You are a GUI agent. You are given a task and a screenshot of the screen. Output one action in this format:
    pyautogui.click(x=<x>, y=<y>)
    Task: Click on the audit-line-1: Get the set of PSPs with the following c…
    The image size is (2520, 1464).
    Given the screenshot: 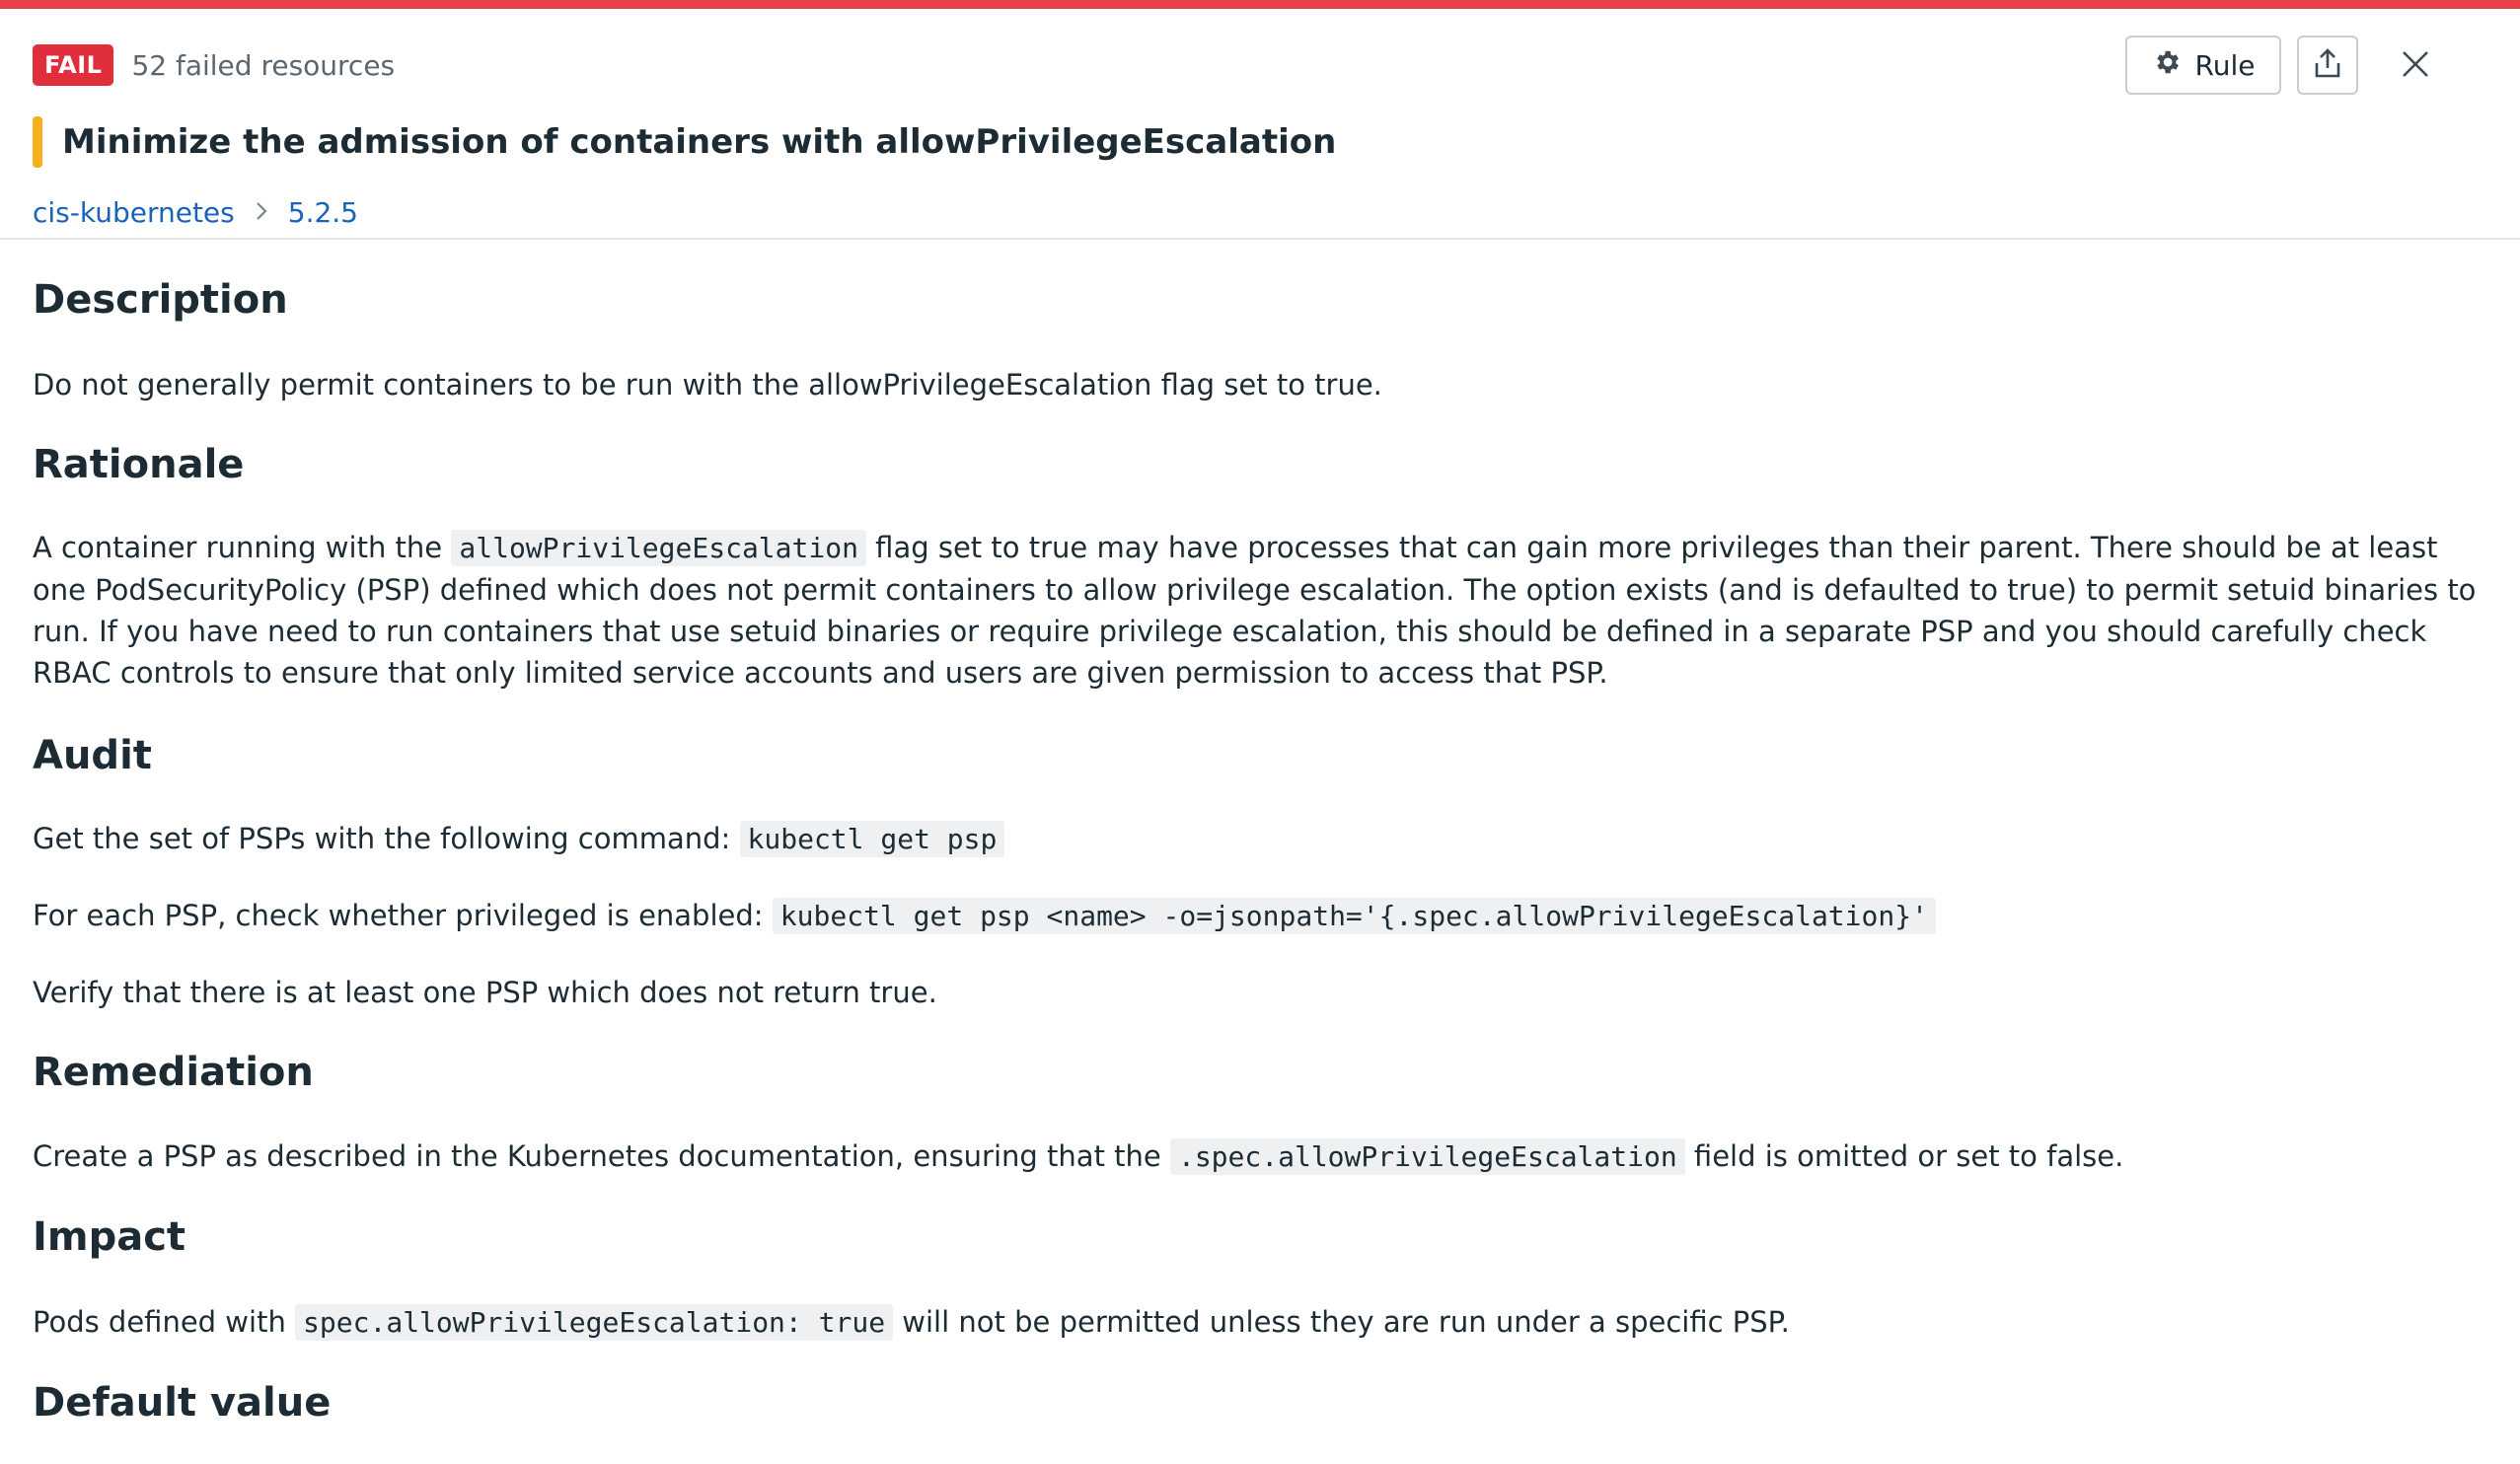 What is the action you would take?
    pyautogui.click(x=519, y=839)
    